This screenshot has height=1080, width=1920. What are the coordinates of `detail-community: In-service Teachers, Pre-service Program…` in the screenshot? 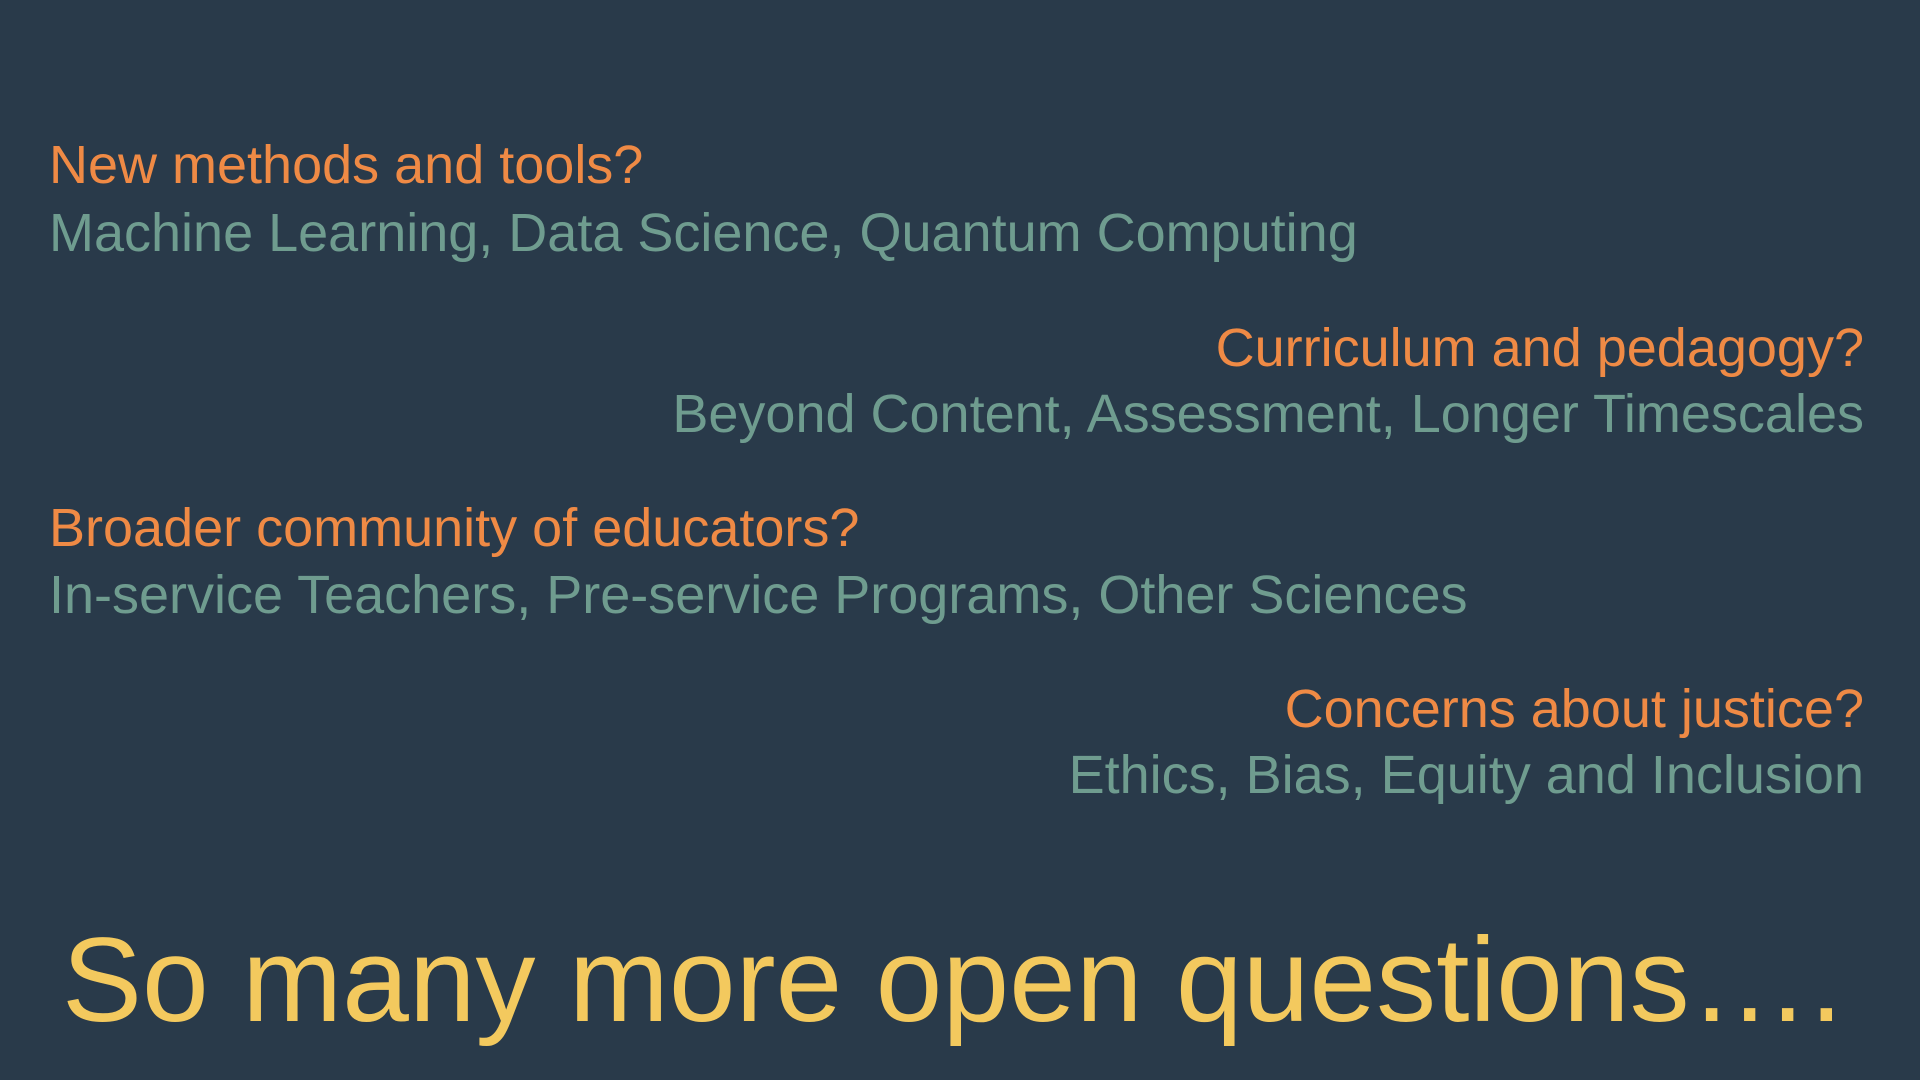 It's located at (758, 595).